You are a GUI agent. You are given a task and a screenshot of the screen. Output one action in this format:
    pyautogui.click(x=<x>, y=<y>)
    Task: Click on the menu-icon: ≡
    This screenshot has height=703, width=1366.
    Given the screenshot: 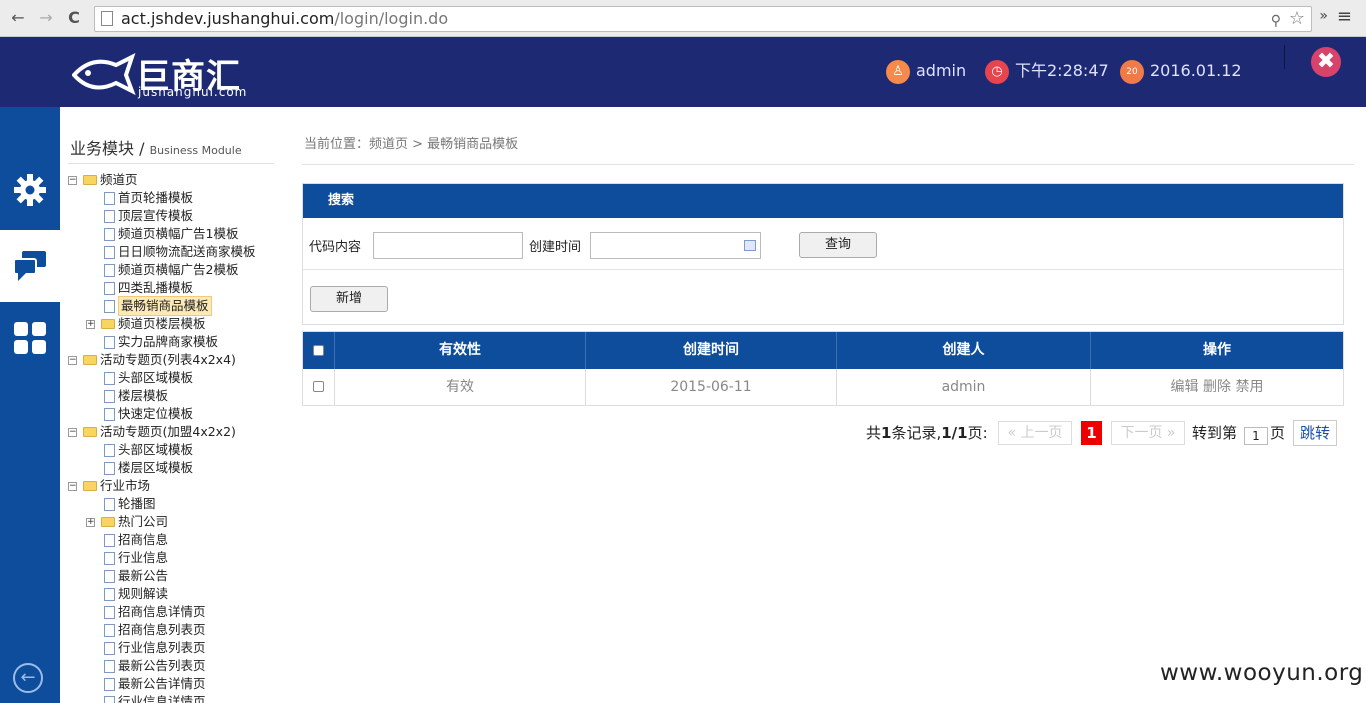 What is the action you would take?
    pyautogui.click(x=1344, y=16)
    